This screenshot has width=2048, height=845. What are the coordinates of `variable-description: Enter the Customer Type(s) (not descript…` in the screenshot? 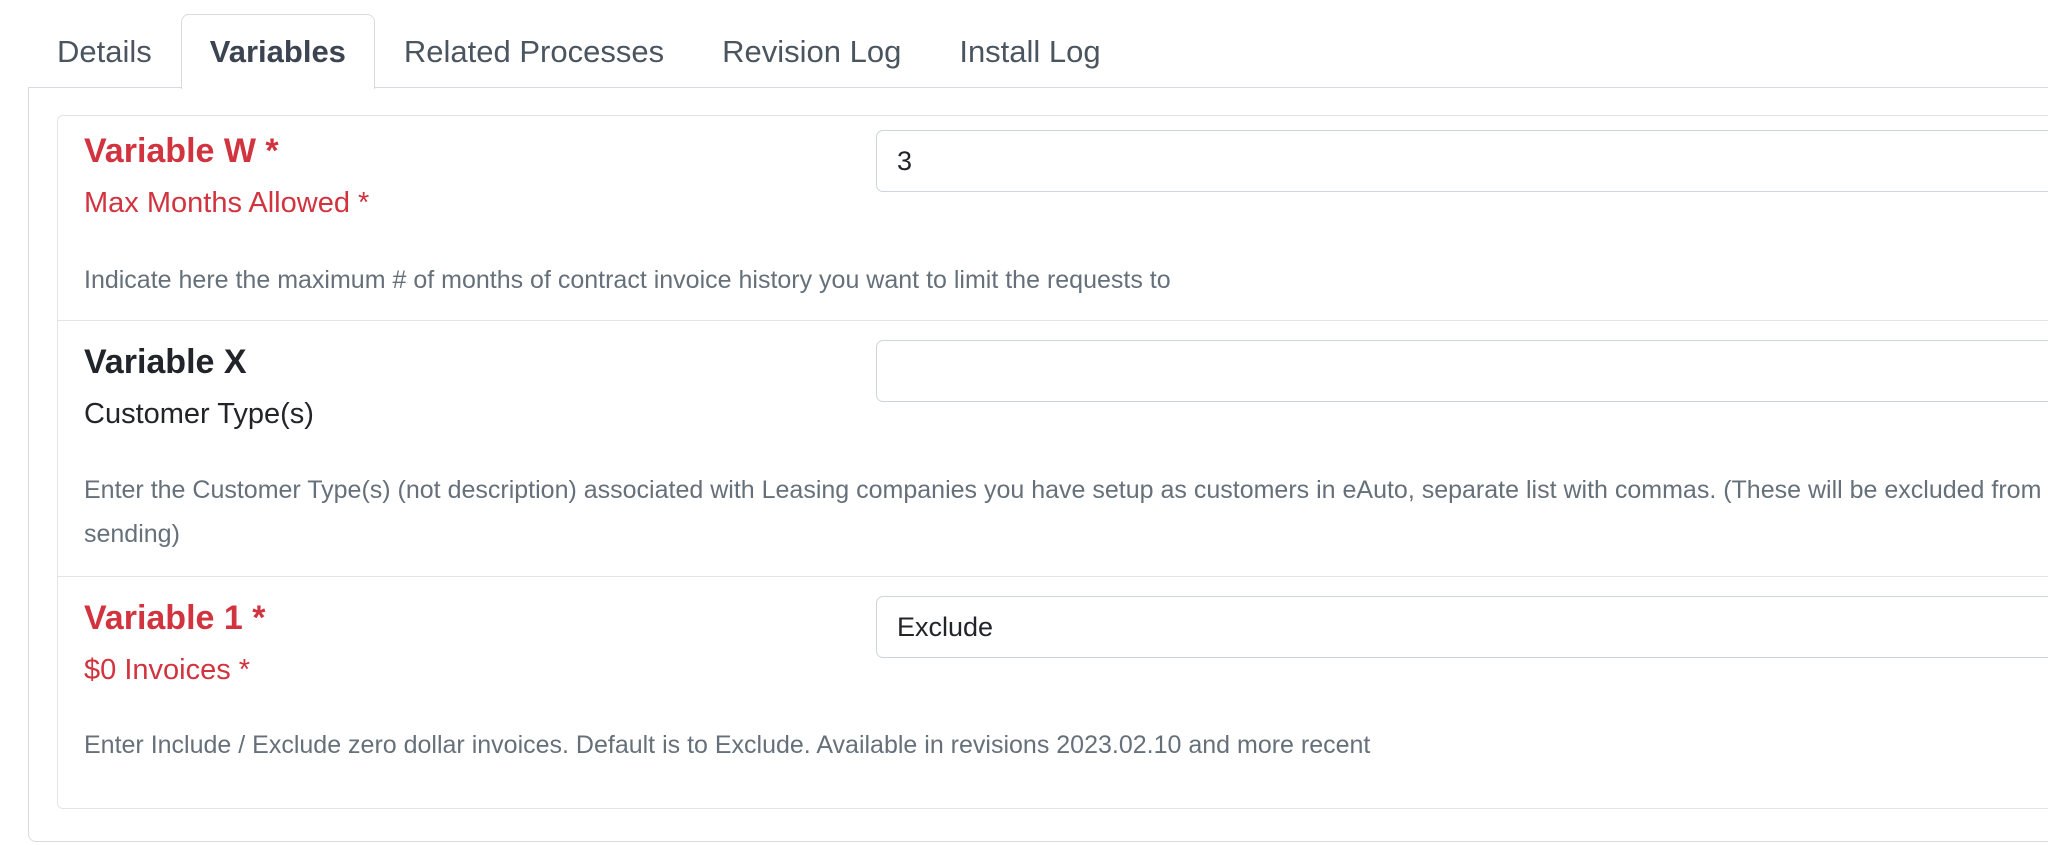 It's located at (1063, 512).